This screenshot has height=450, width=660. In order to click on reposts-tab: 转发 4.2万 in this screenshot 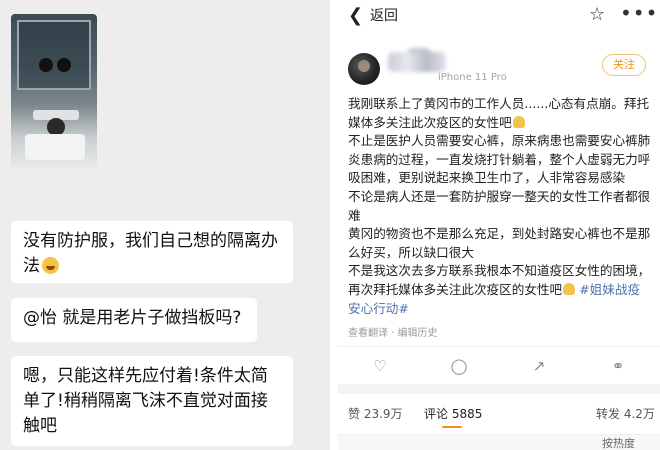, I will do `click(625, 414)`.